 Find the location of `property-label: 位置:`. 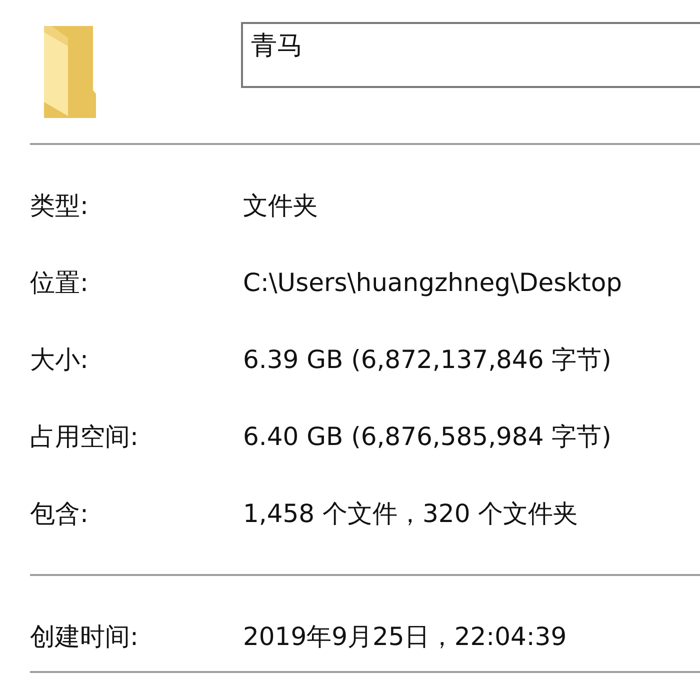

property-label: 位置: is located at coordinates (60, 282).